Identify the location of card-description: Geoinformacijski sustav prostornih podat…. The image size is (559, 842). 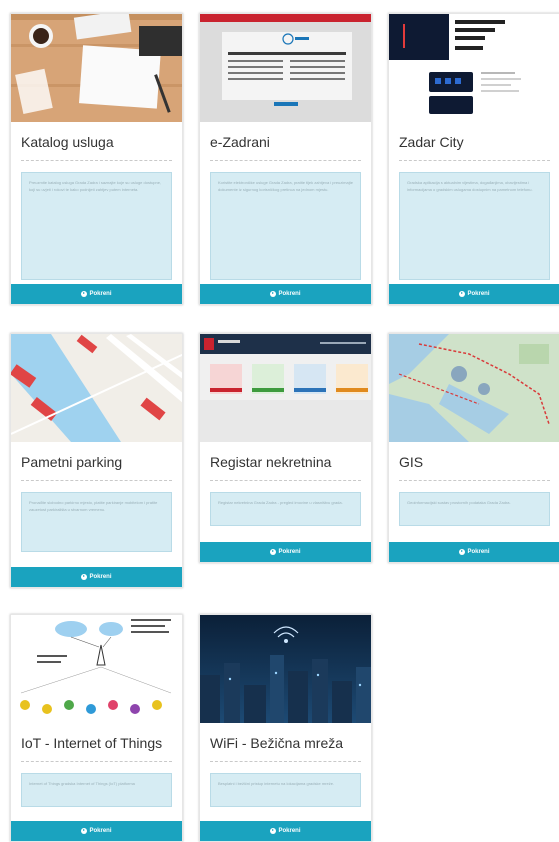
(474, 509).